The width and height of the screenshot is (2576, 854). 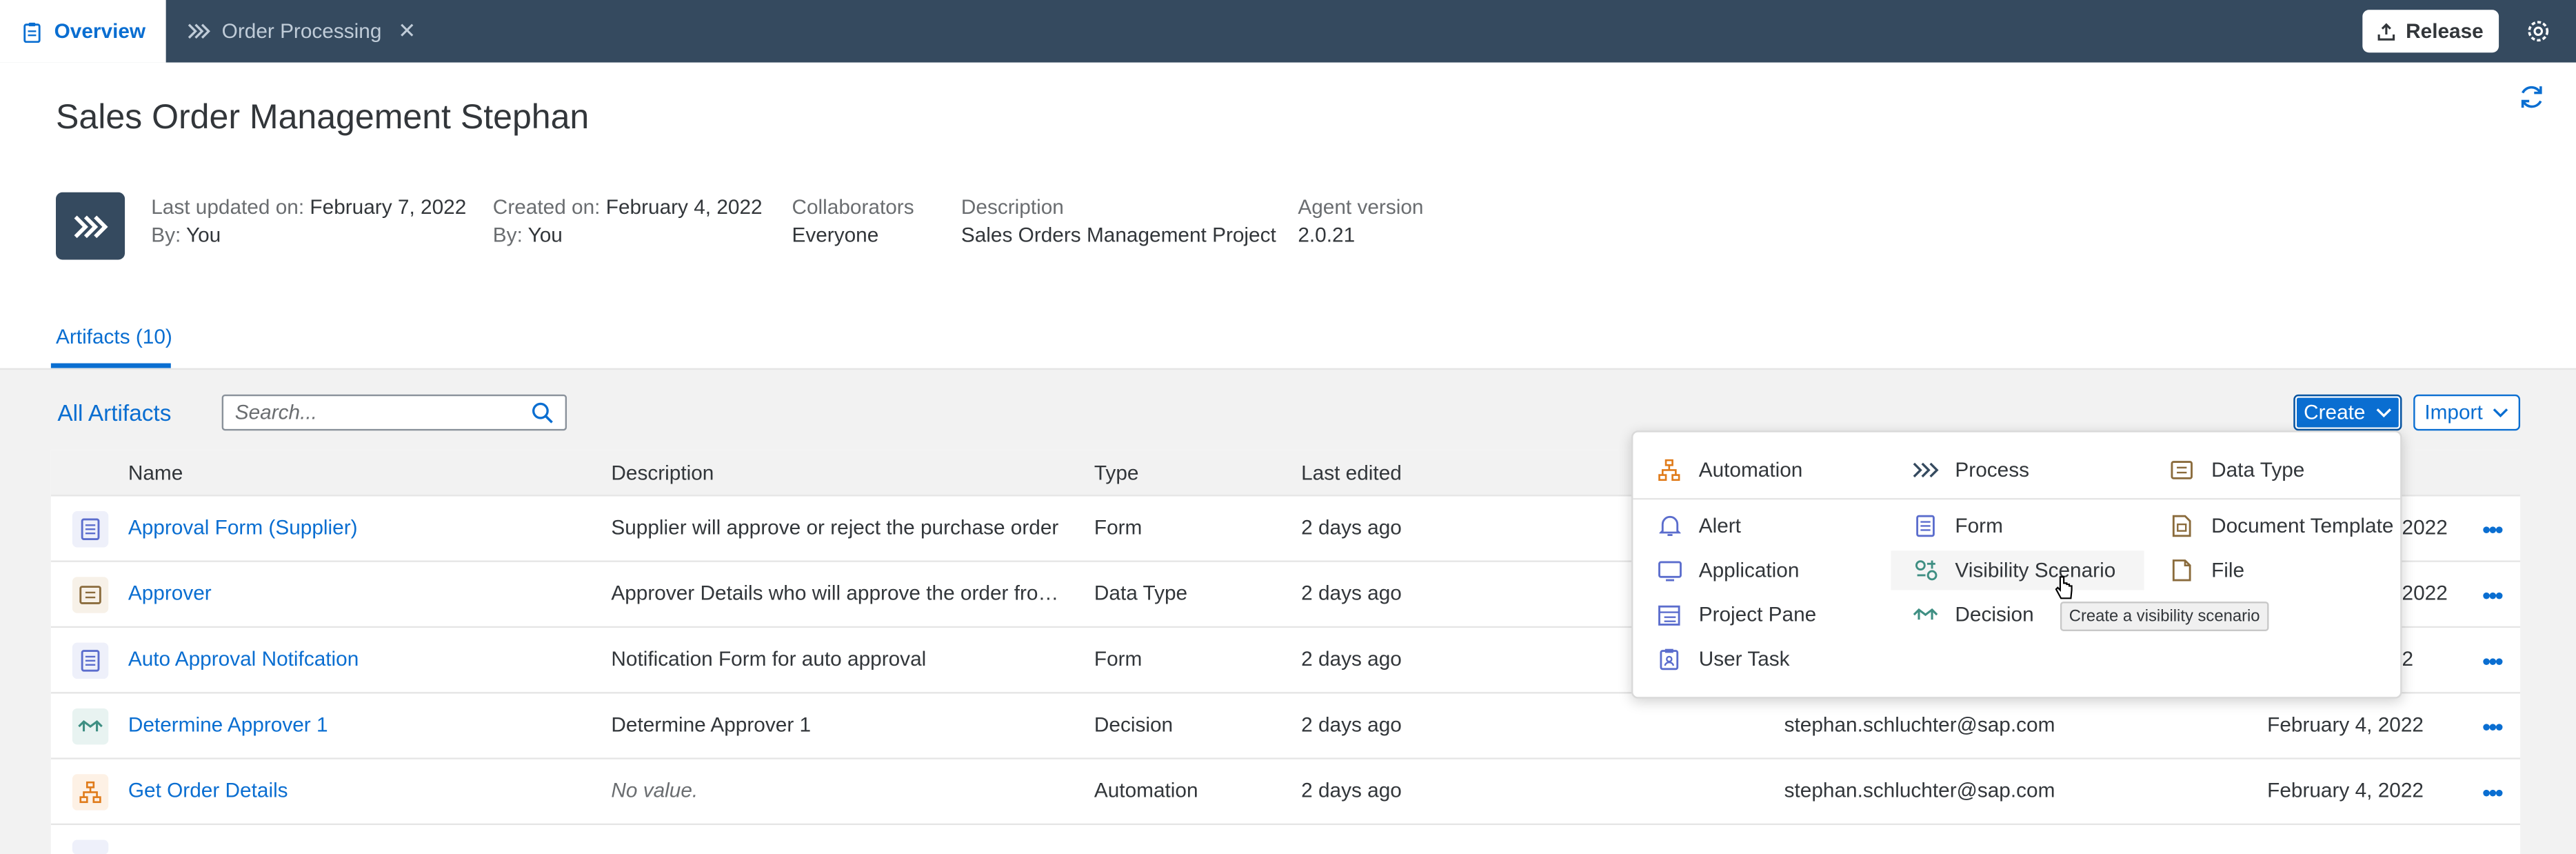 I want to click on monitor-icon, so click(x=1669, y=570).